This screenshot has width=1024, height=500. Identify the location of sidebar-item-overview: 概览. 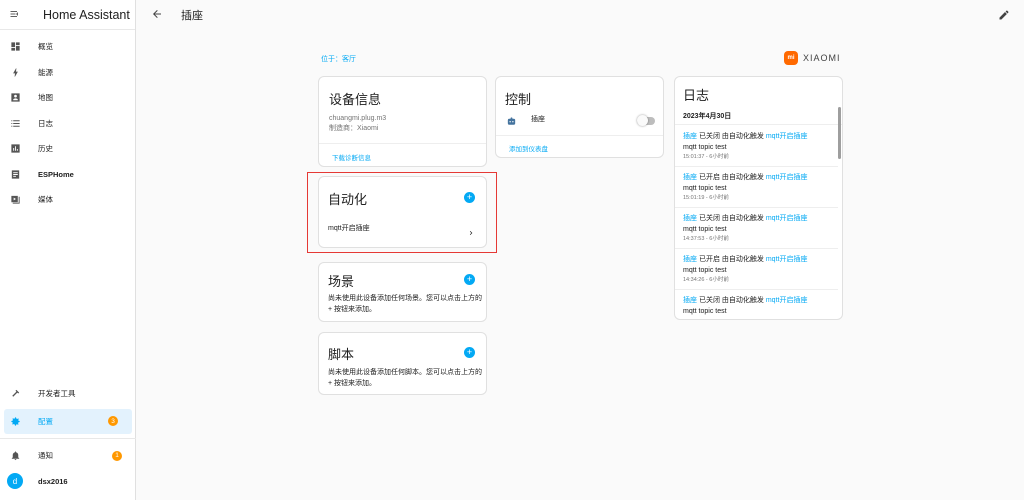
(67, 47).